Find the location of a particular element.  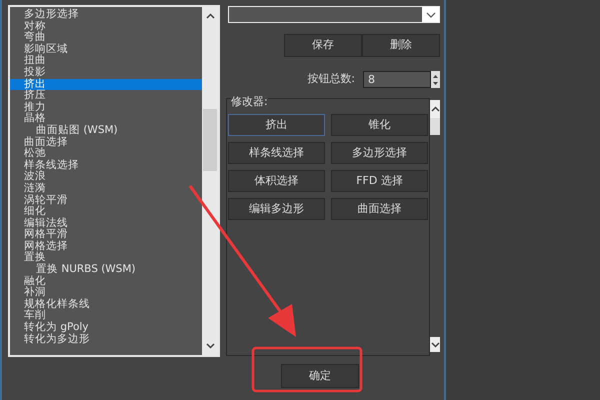

modifier-button: 编辑多边形 is located at coordinates (276, 209).